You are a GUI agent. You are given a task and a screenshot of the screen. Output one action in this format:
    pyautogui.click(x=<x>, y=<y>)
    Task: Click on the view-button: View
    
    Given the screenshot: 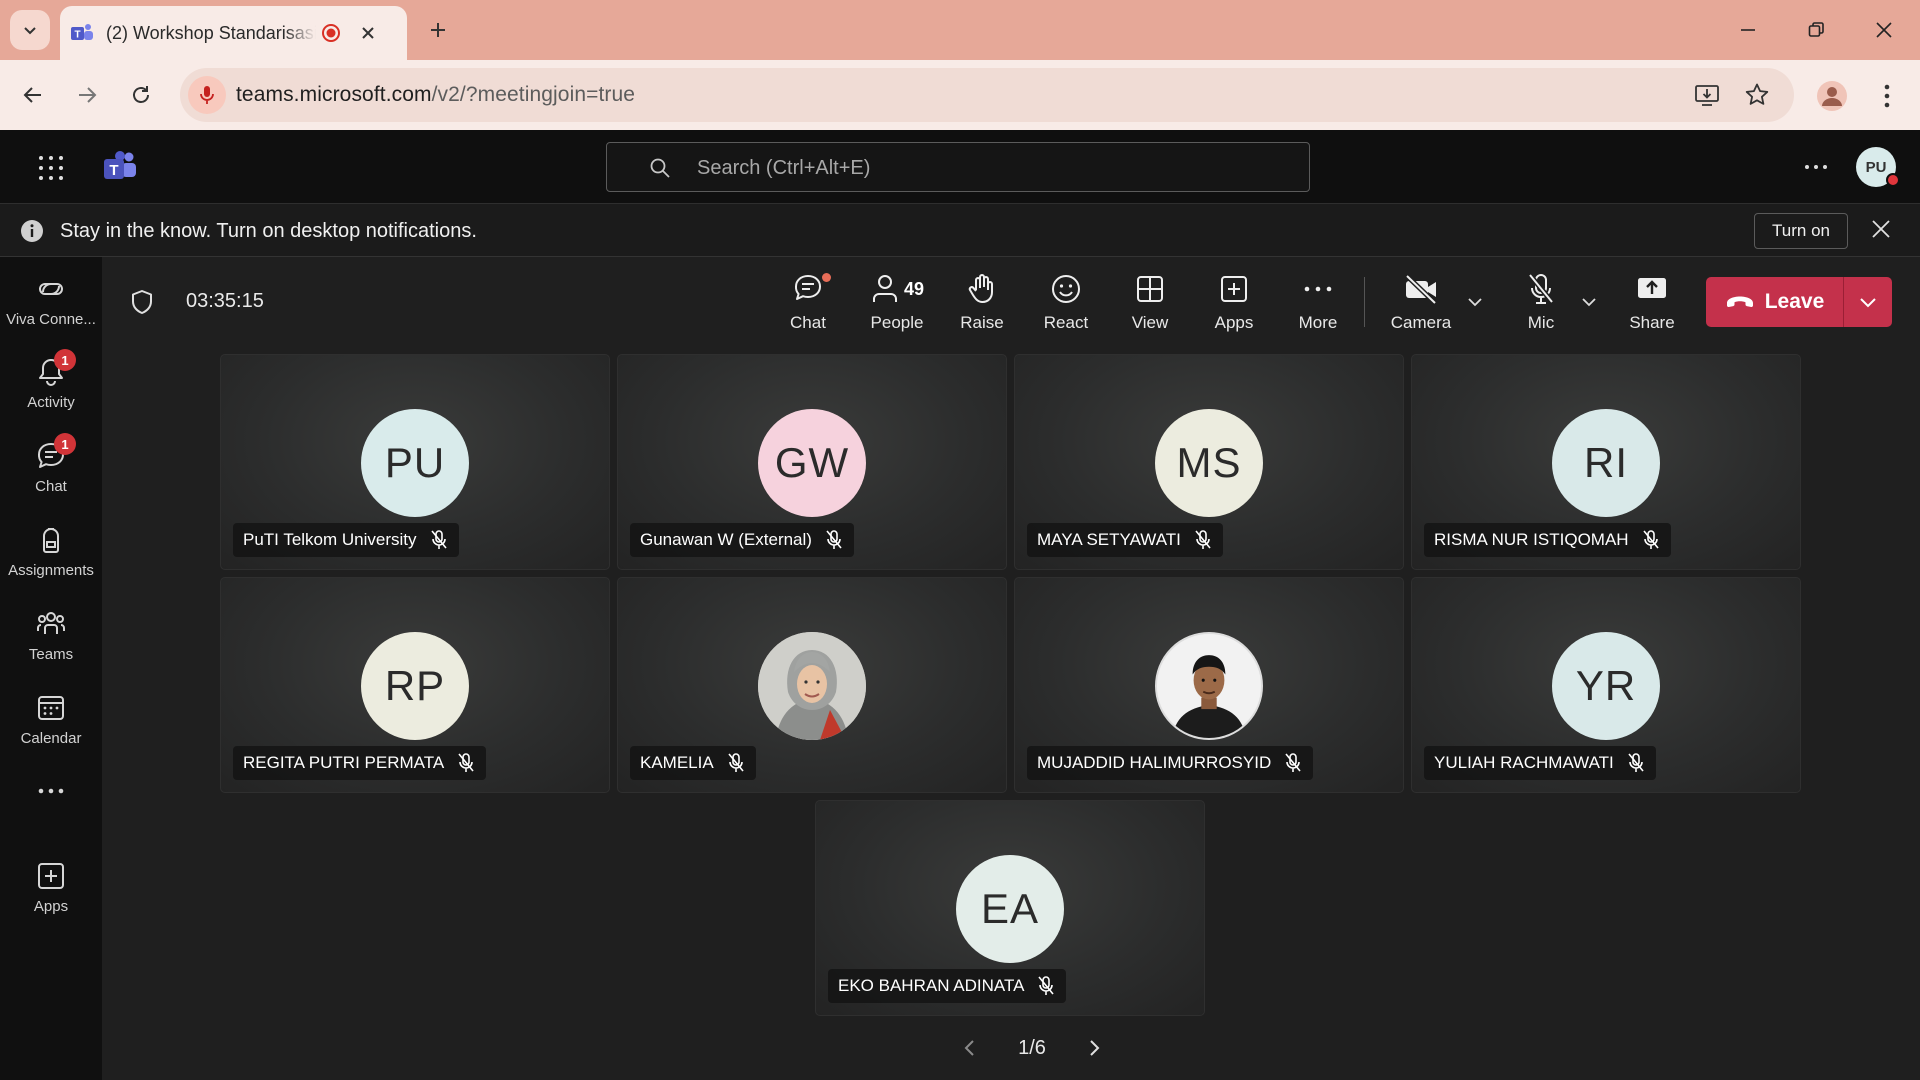 What is the action you would take?
    pyautogui.click(x=1150, y=304)
    